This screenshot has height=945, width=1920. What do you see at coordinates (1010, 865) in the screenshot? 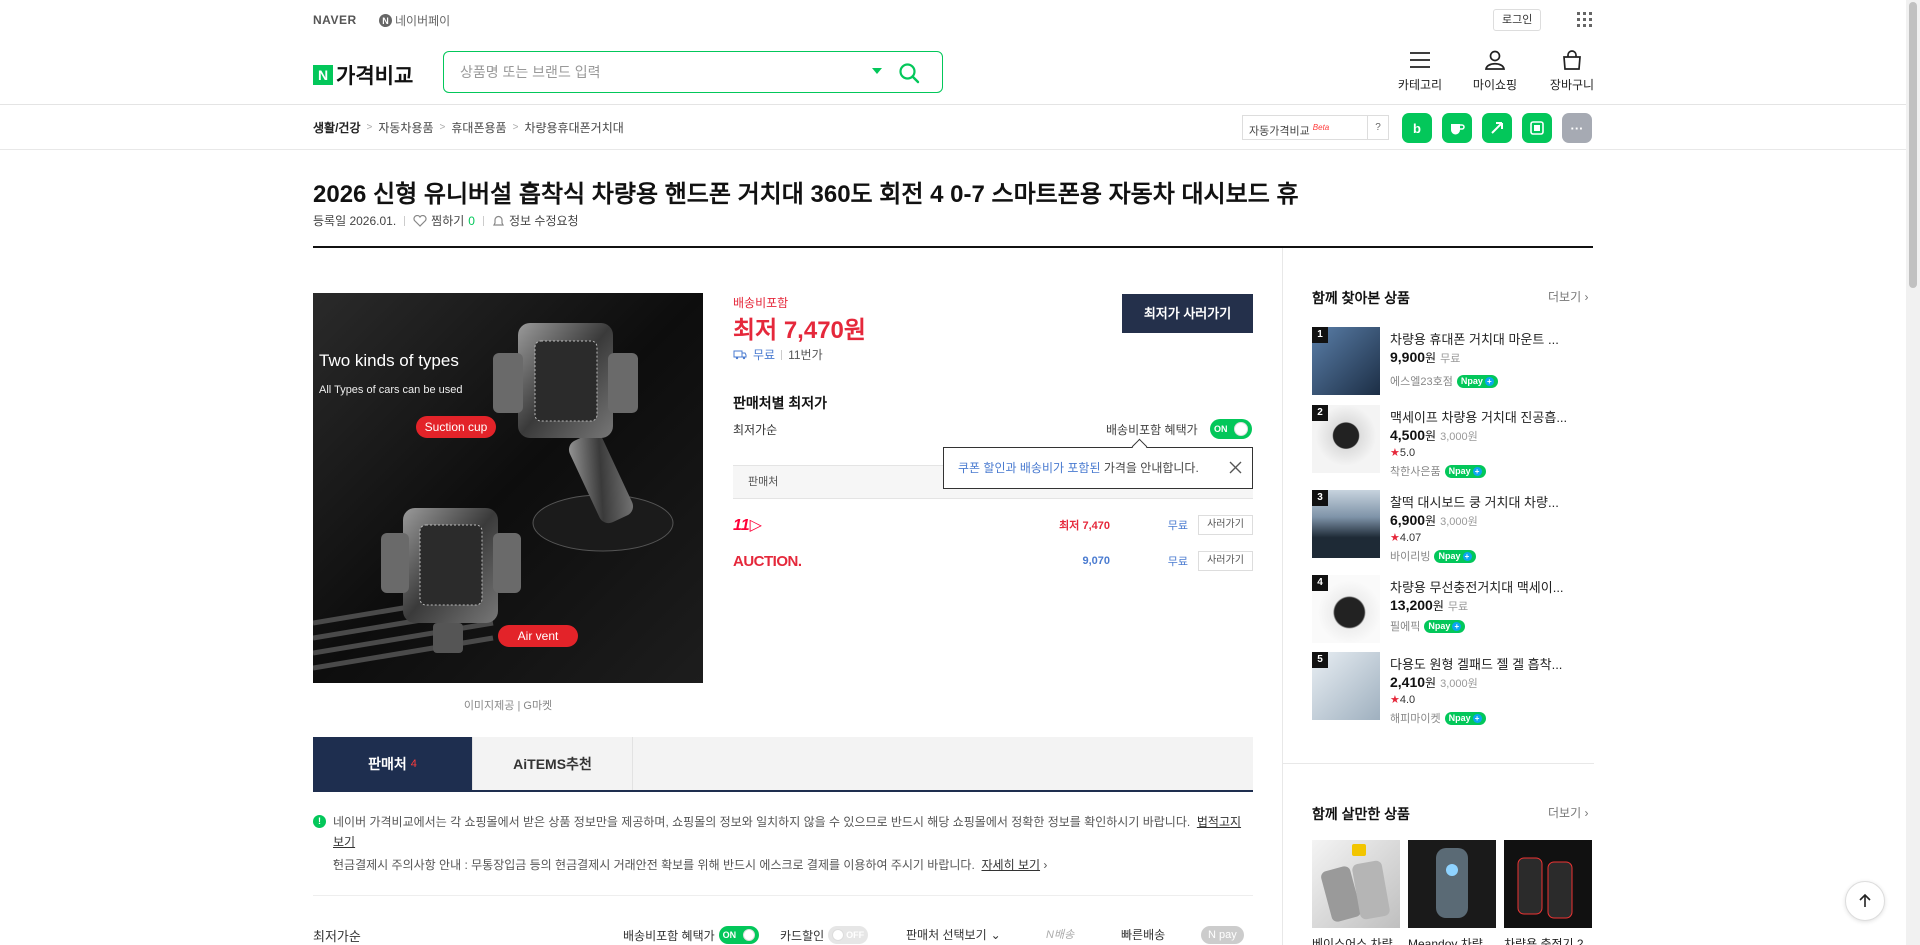
I see `cash-notice-link: 자세히 보기` at bounding box center [1010, 865].